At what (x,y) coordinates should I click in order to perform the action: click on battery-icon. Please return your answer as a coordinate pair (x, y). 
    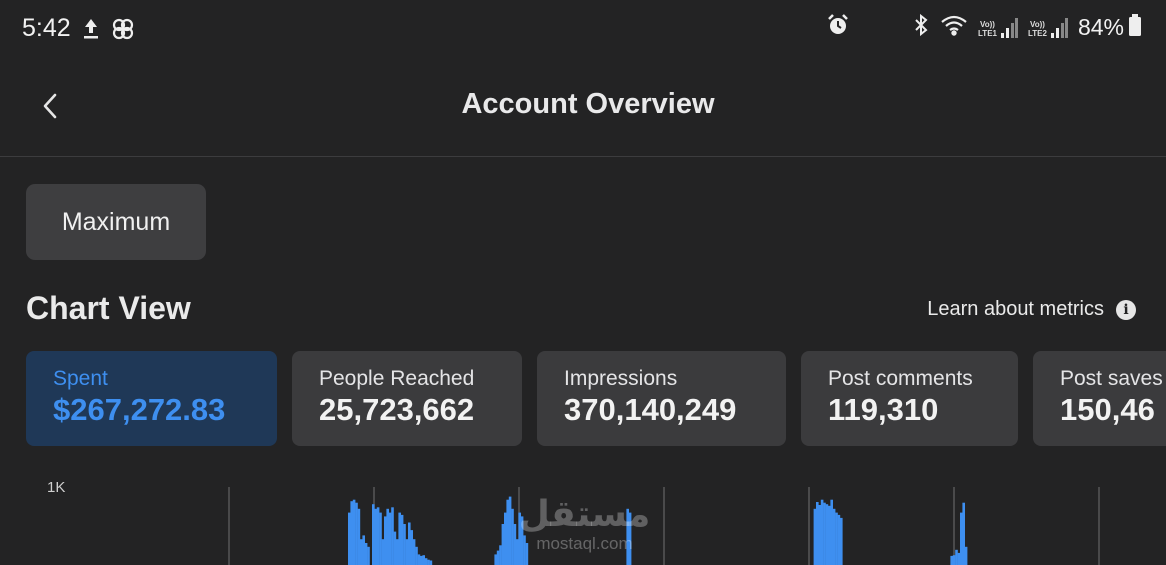
    Looking at the image, I should click on (1135, 27).